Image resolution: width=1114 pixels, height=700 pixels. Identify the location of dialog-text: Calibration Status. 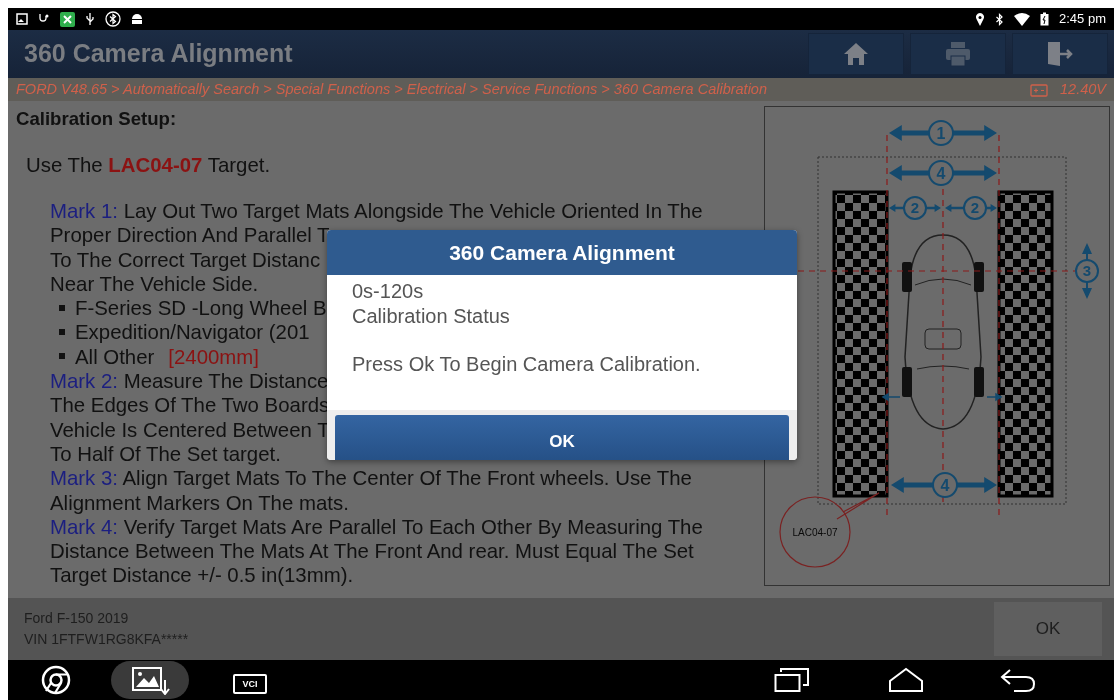
(431, 315).